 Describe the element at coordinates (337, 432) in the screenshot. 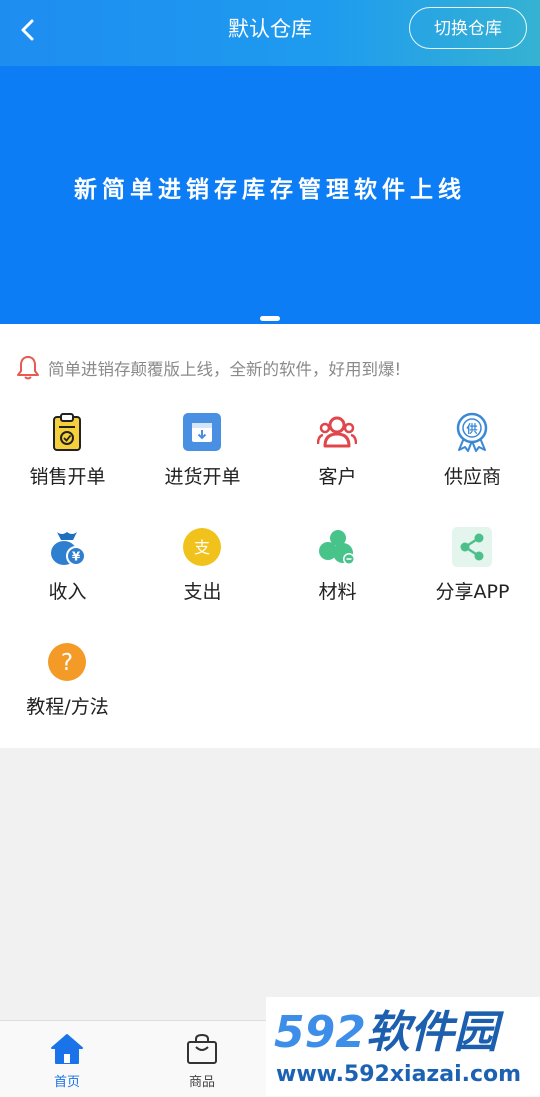

I see `customers-icon` at that location.